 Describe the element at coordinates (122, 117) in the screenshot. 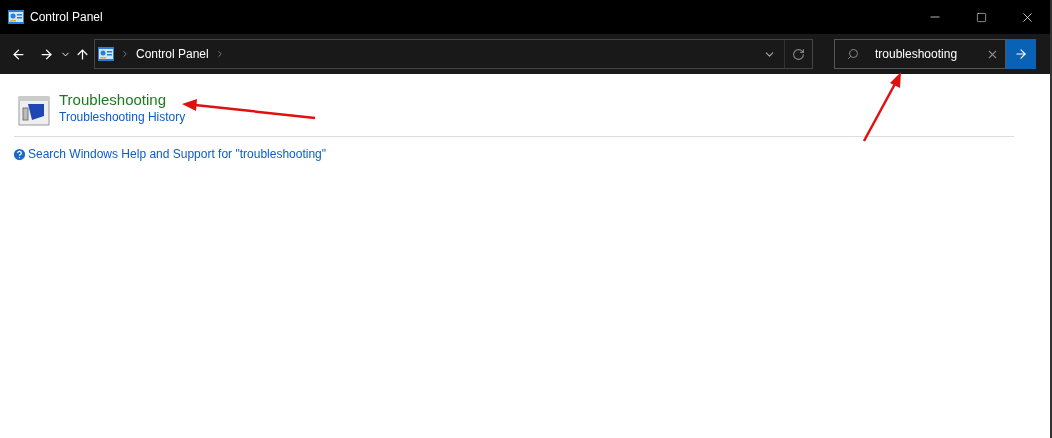

I see `task-link: Troubleshooting History` at that location.